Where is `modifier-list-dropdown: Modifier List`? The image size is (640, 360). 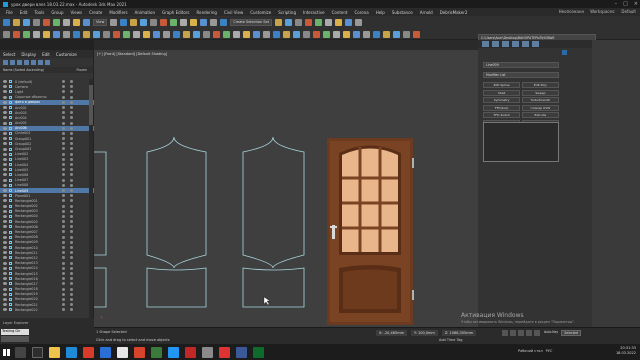 modifier-list-dropdown: Modifier List is located at coordinates (521, 75).